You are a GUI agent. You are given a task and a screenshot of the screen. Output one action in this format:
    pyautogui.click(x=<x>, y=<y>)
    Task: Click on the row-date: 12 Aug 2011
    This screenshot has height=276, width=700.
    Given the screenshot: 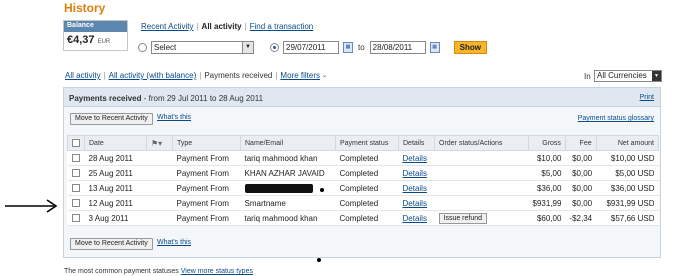 What is the action you would take?
    pyautogui.click(x=128, y=203)
    